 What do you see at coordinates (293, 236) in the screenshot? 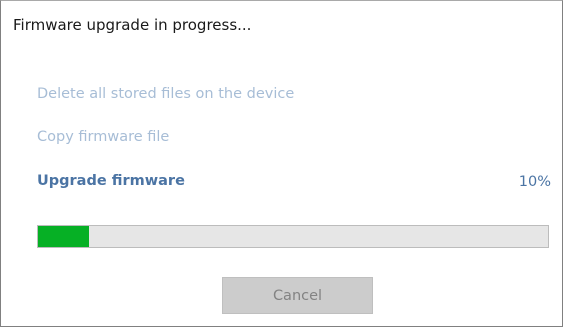
I see `progress-bar` at bounding box center [293, 236].